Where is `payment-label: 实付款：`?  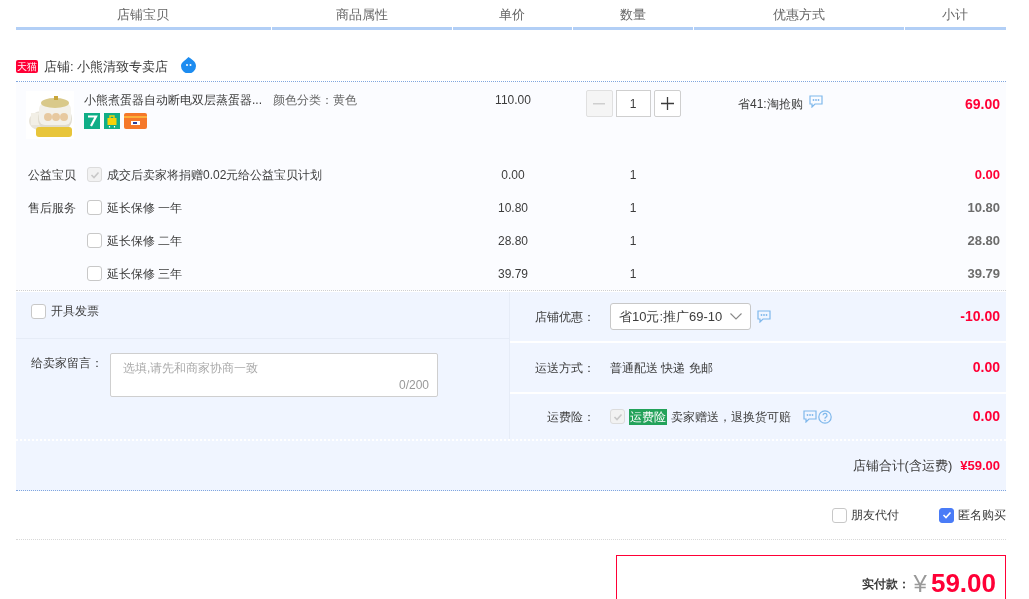 payment-label: 实付款： is located at coordinates (885, 584).